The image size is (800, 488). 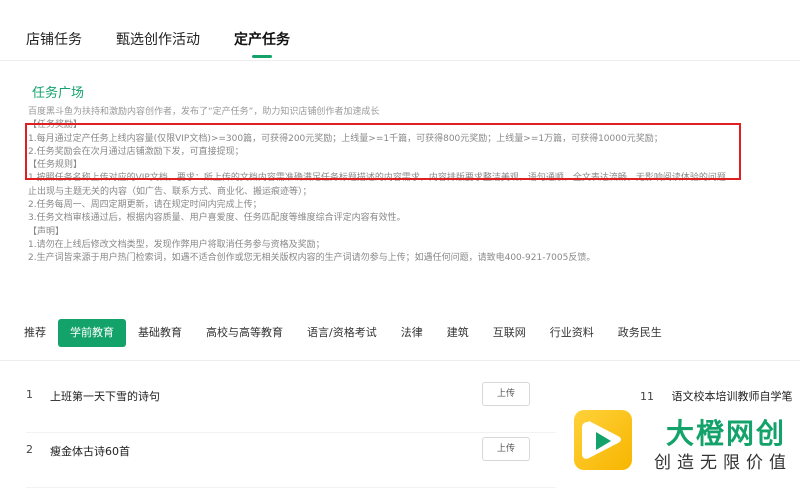 I want to click on rules-line: 2.任务每周一、周四定期更新，请在规定时间内完成上传；, so click(x=145, y=205).